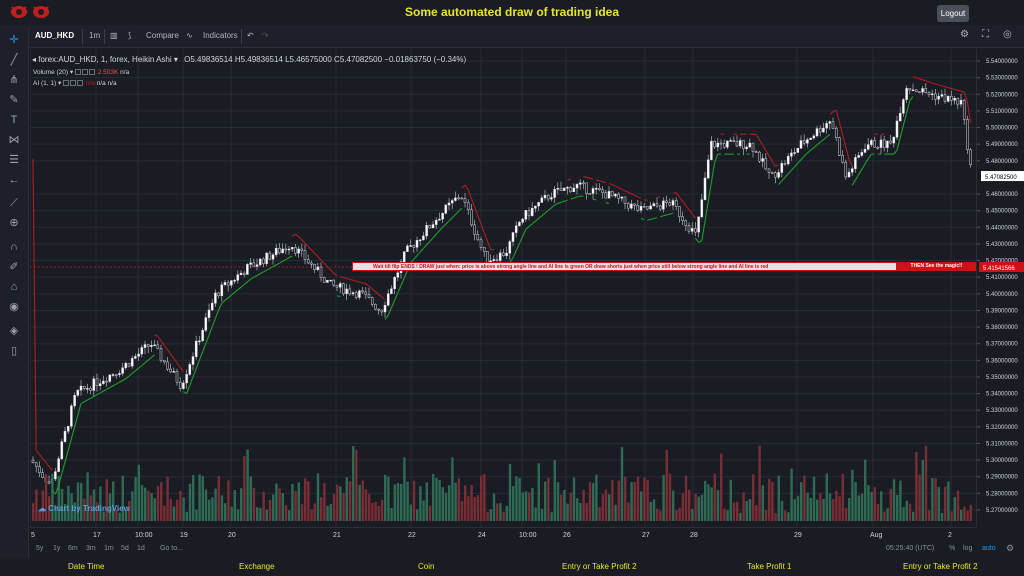 The height and width of the screenshot is (576, 1024). Describe the element at coordinates (14, 307) in the screenshot. I see `eye-icon: ◉` at that location.